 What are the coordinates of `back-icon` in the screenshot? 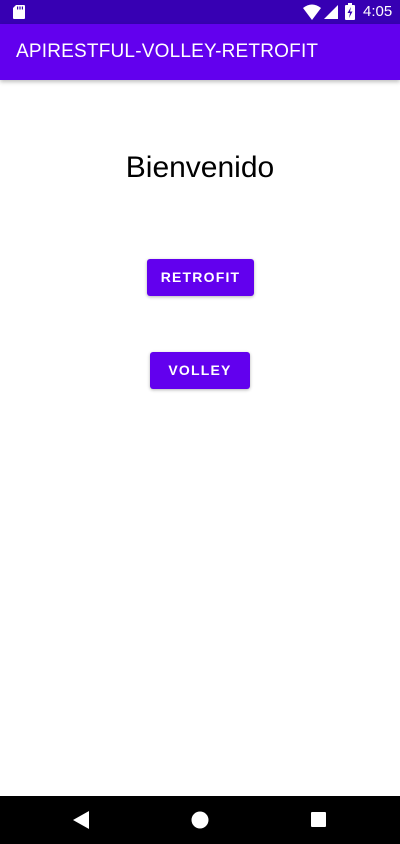 It's located at (81, 820).